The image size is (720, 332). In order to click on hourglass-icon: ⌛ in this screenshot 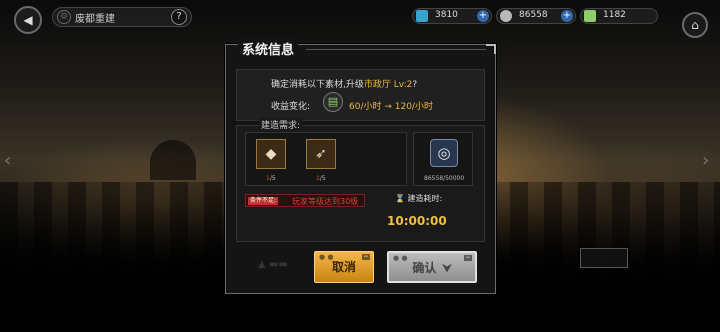, I will do `click(400, 198)`.